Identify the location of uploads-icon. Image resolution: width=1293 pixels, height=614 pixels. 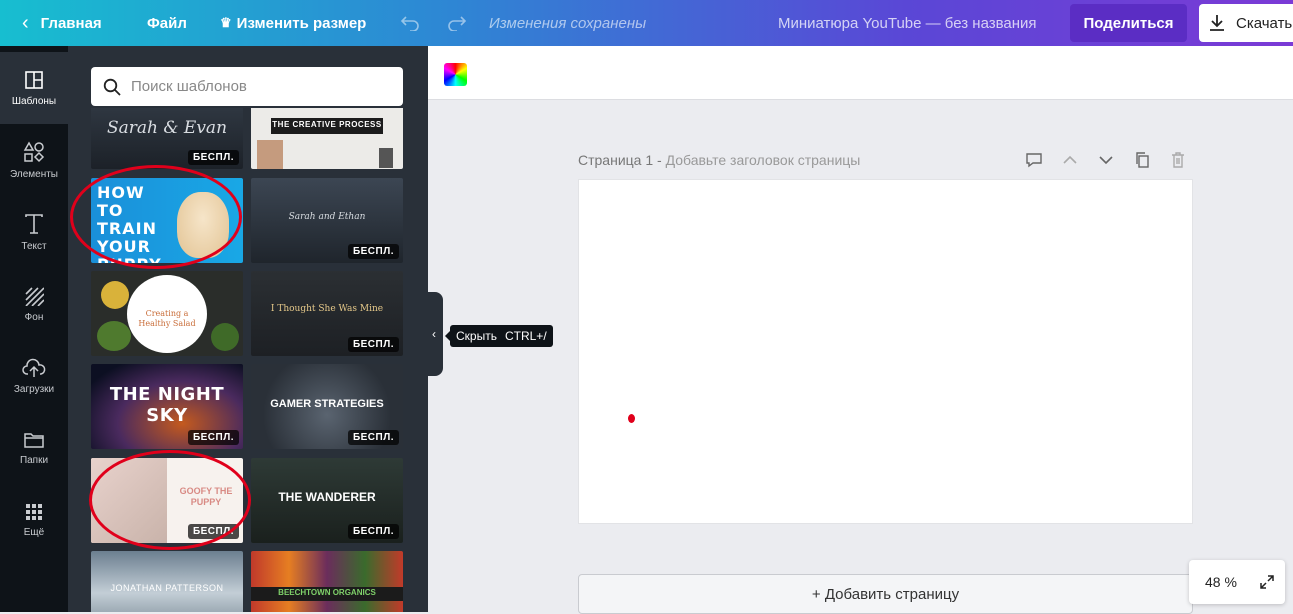
(34, 367).